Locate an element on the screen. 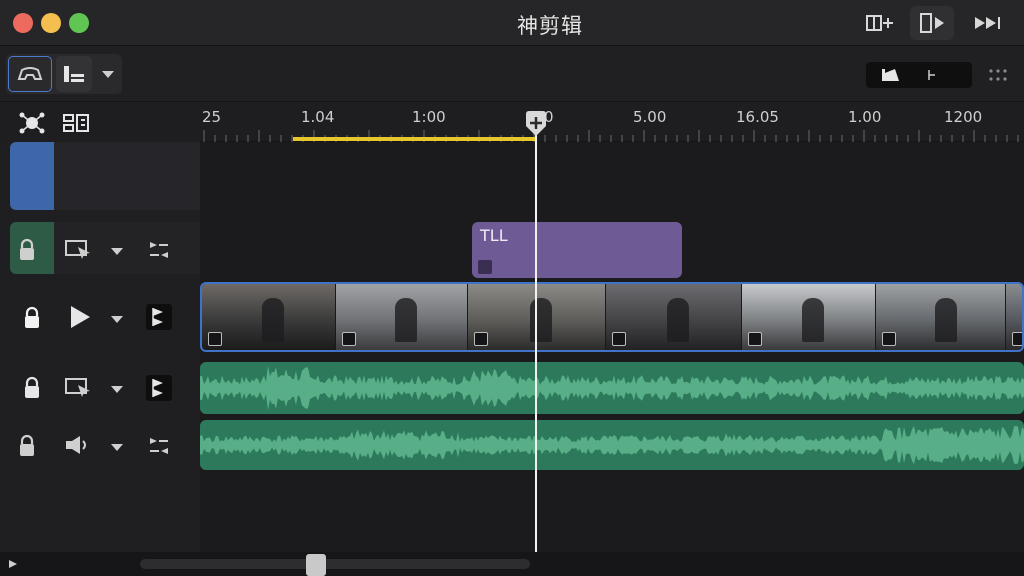  video-track-lock-active is located at coordinates (32, 176).